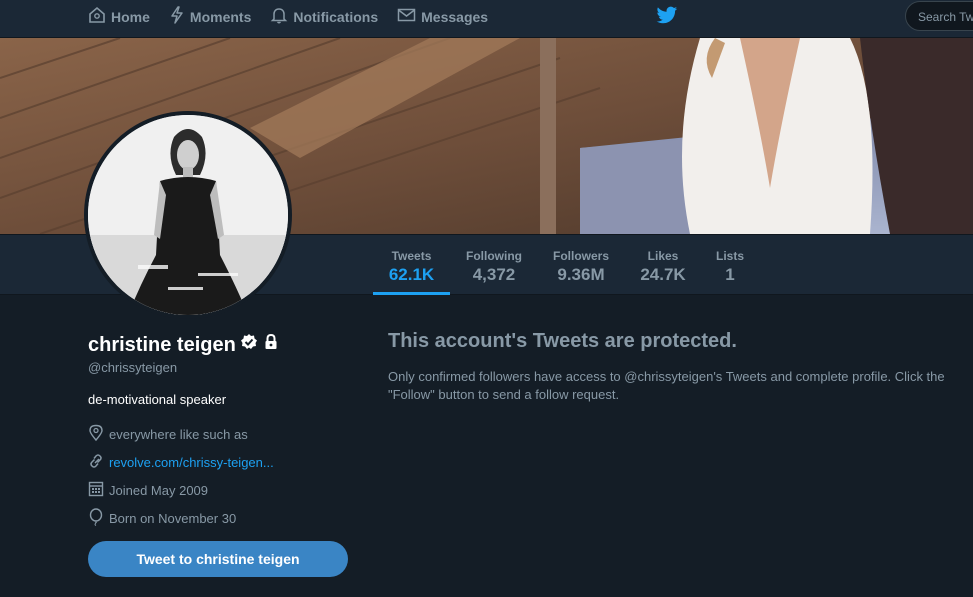  I want to click on stat-tweets-value: 62.1K, so click(411, 274).